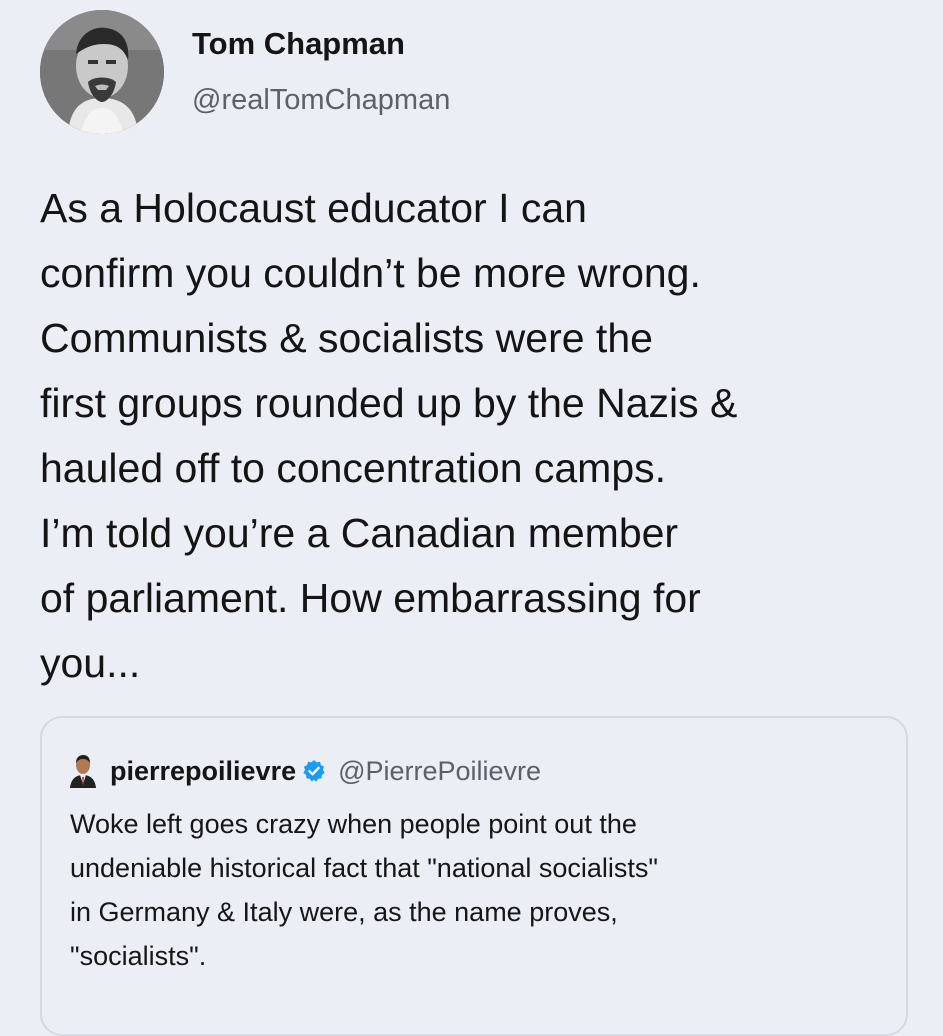  I want to click on author-avatar, so click(102, 72).